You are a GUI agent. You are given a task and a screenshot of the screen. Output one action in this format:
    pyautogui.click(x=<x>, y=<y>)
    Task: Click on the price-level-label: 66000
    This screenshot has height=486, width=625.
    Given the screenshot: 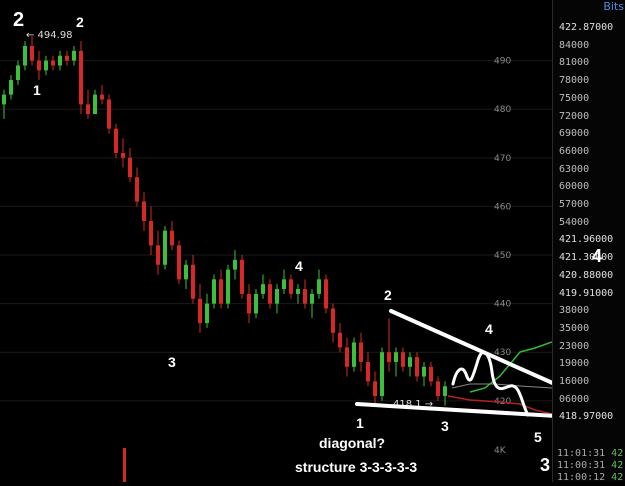 What is the action you would take?
    pyautogui.click(x=574, y=151)
    